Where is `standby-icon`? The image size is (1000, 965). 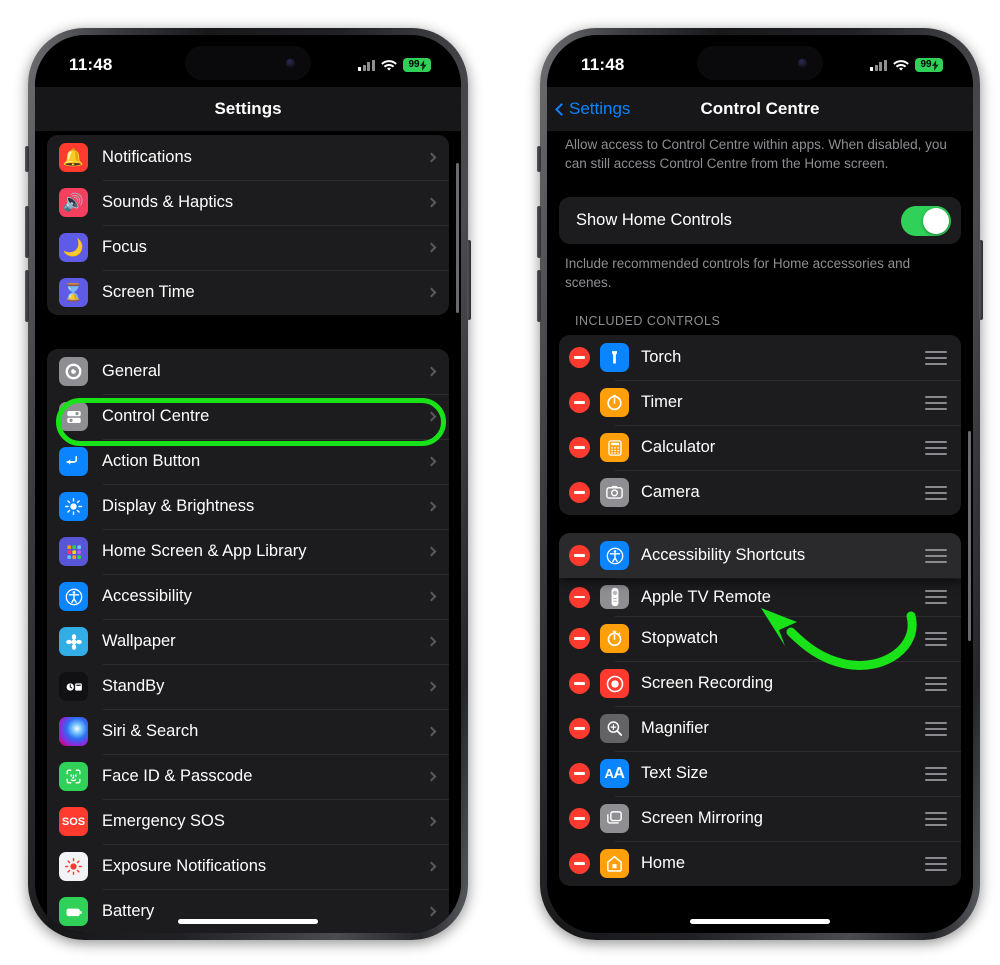
standby-icon is located at coordinates (73, 686).